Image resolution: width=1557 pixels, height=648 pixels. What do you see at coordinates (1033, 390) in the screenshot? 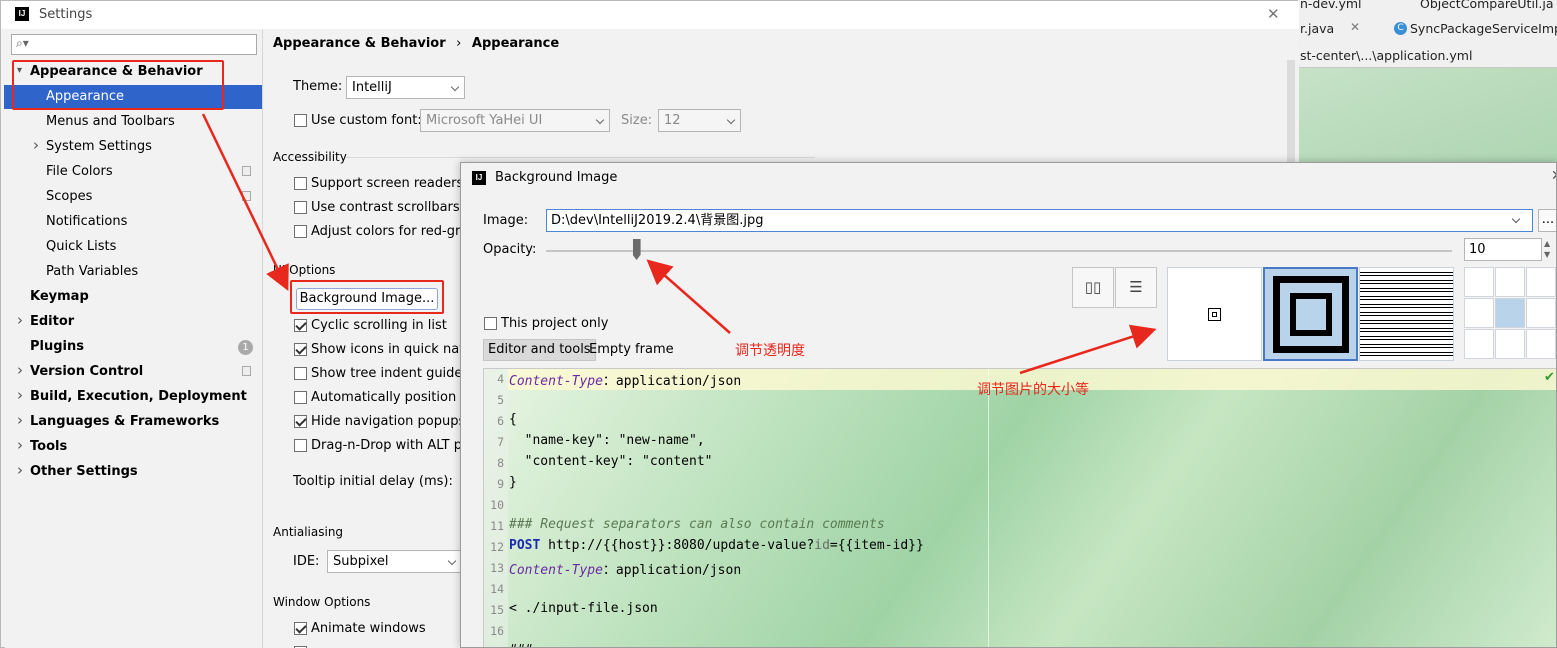
I see `size-annotation: 调节图片的大小等` at bounding box center [1033, 390].